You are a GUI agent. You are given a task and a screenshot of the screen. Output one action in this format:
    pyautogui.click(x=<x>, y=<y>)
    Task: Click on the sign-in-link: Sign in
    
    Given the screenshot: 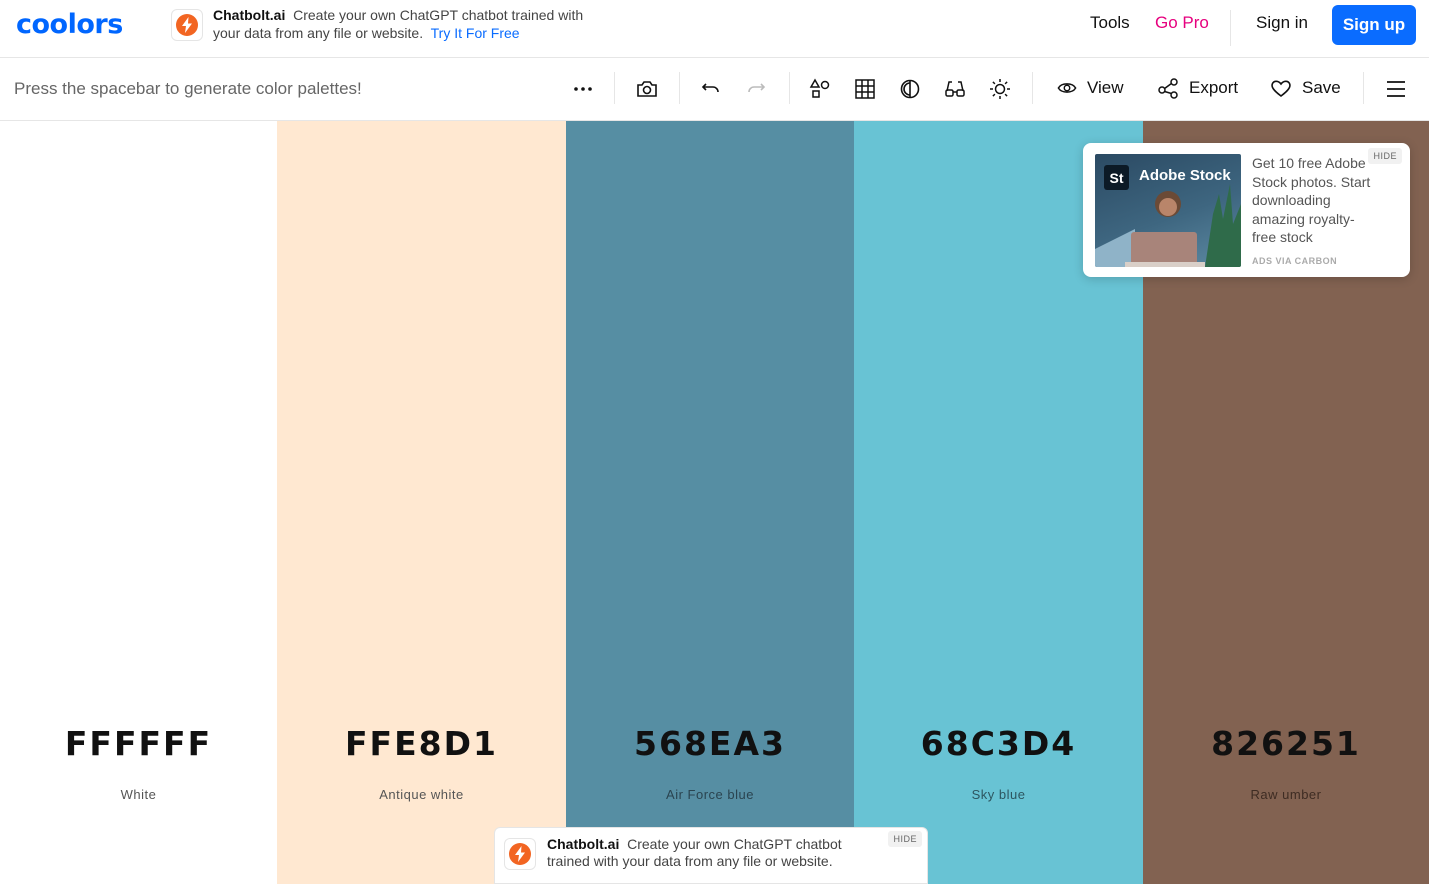 What is the action you would take?
    pyautogui.click(x=1282, y=23)
    